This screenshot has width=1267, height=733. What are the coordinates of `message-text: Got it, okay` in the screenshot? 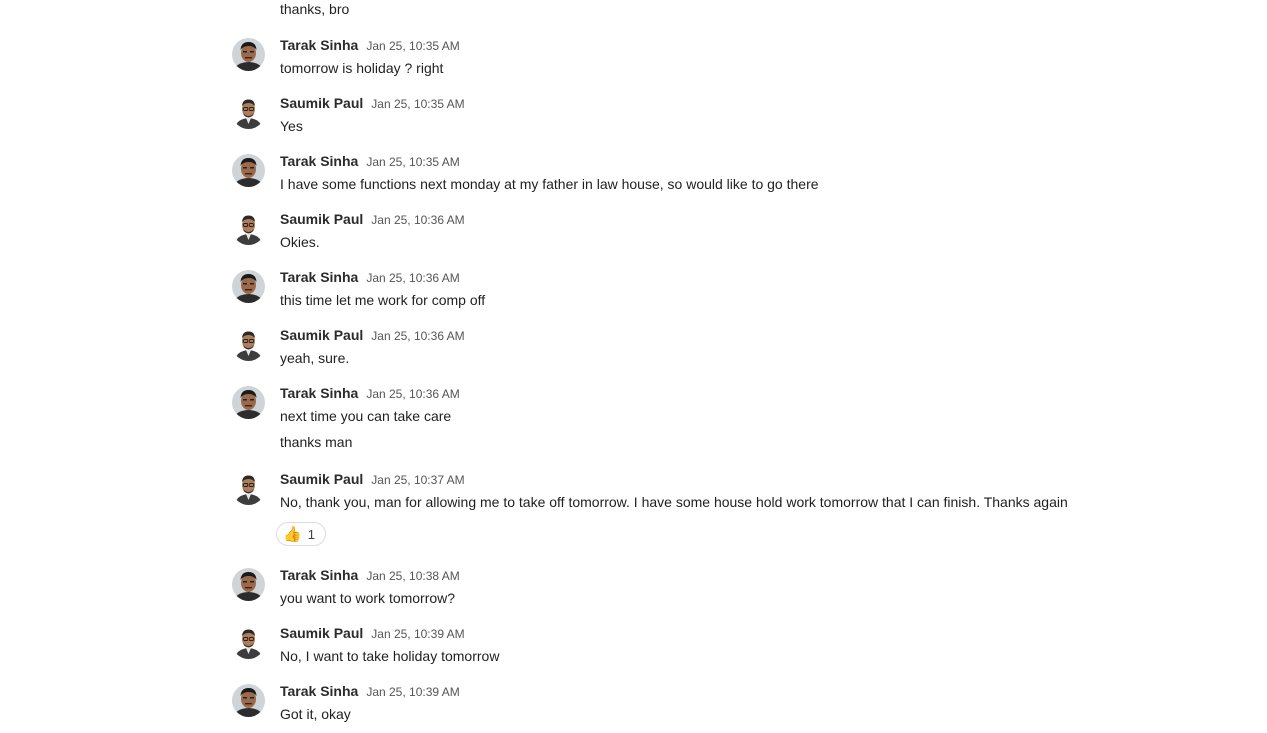 It's located at (315, 714).